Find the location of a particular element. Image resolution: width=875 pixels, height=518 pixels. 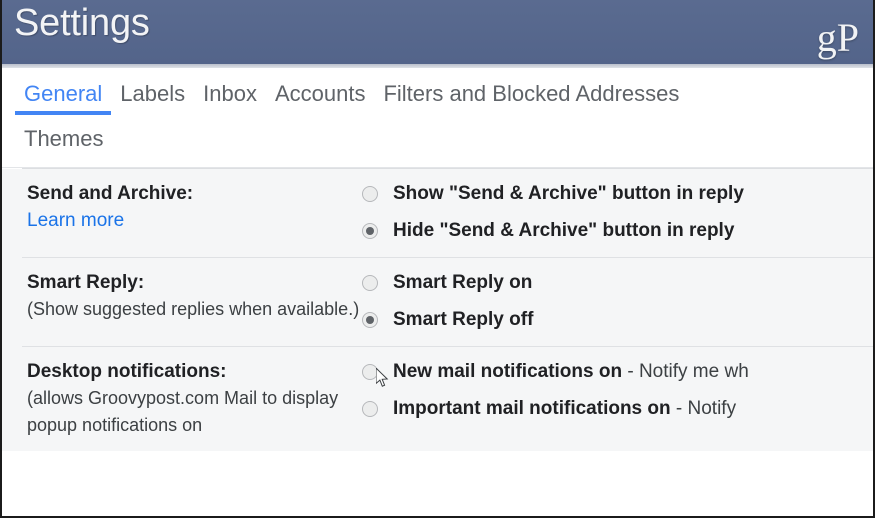

tab-general: General is located at coordinates (63, 95).